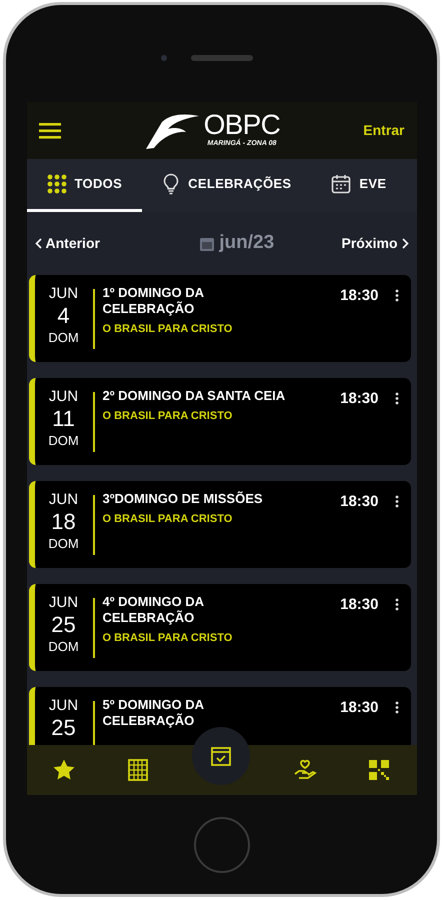 The height and width of the screenshot is (900, 443). Describe the element at coordinates (84, 185) in the screenshot. I see `category-tab: TODOS` at that location.